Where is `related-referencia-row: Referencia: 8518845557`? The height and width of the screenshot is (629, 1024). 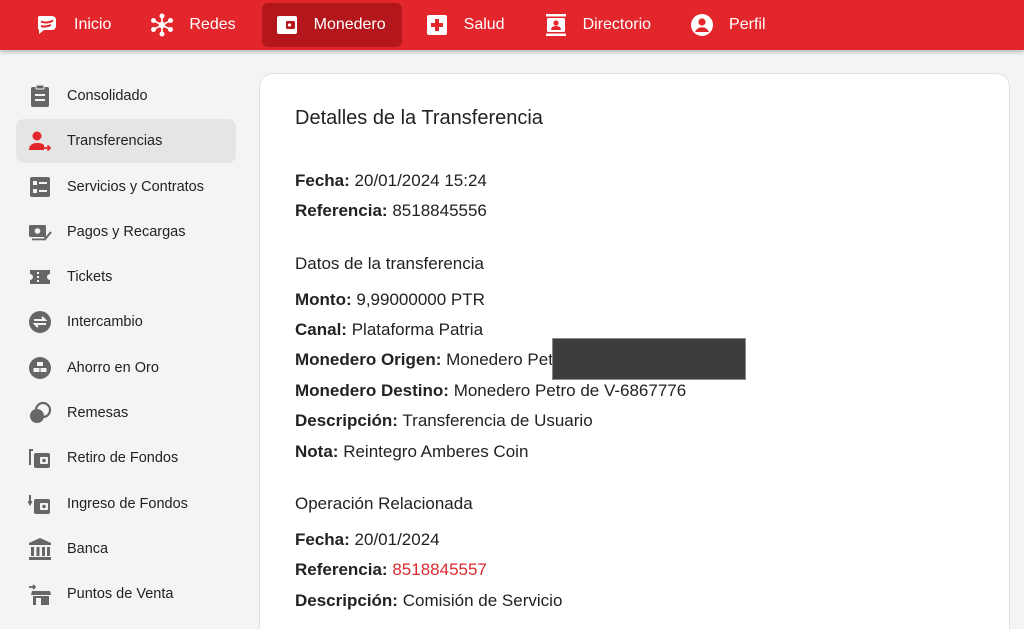 related-referencia-row: Referencia: 8518845557 is located at coordinates (391, 570).